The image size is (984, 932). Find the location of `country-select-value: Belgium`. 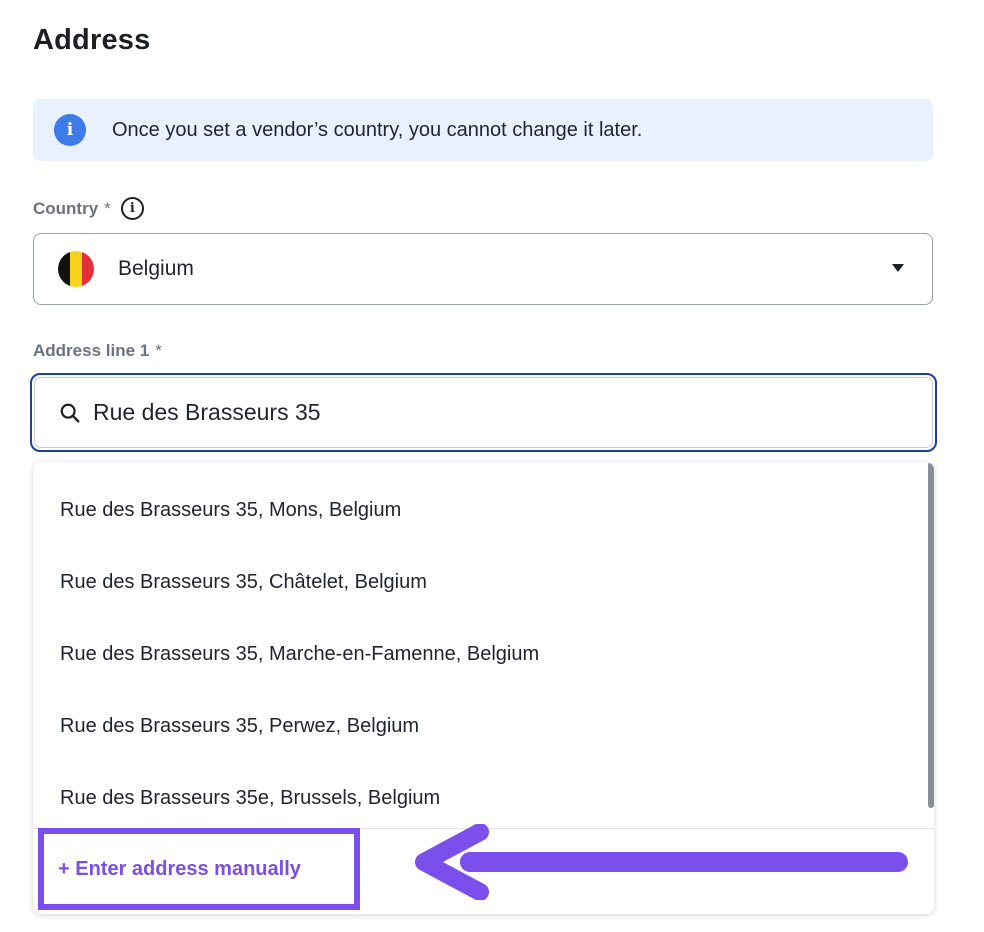

country-select-value: Belgium is located at coordinates (156, 268).